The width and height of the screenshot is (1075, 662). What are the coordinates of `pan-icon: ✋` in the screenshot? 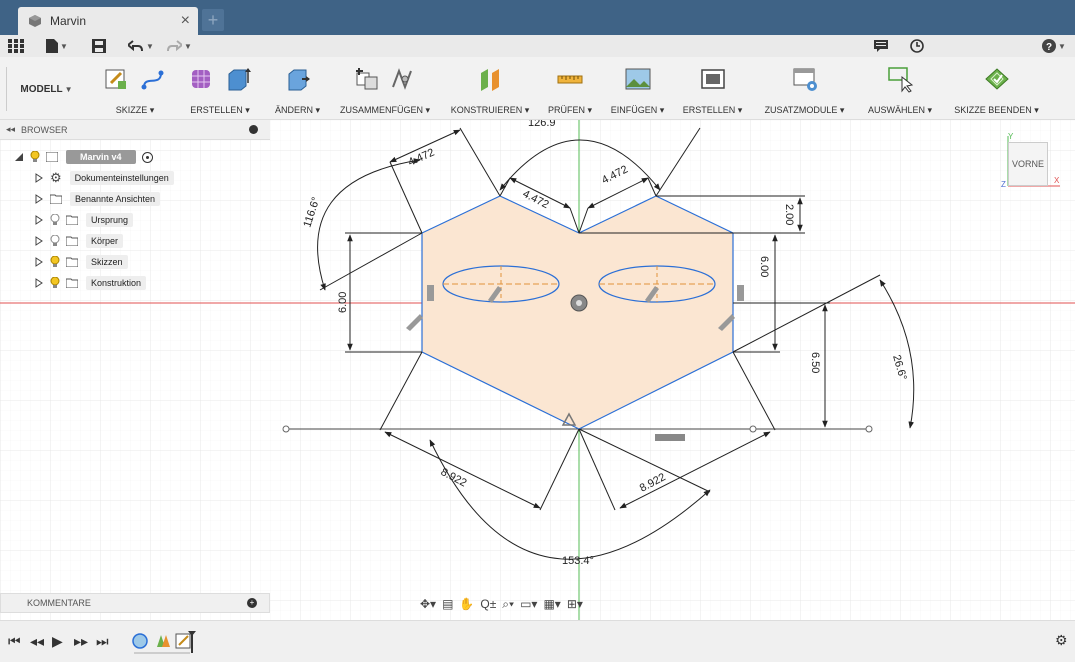 It's located at (466, 604).